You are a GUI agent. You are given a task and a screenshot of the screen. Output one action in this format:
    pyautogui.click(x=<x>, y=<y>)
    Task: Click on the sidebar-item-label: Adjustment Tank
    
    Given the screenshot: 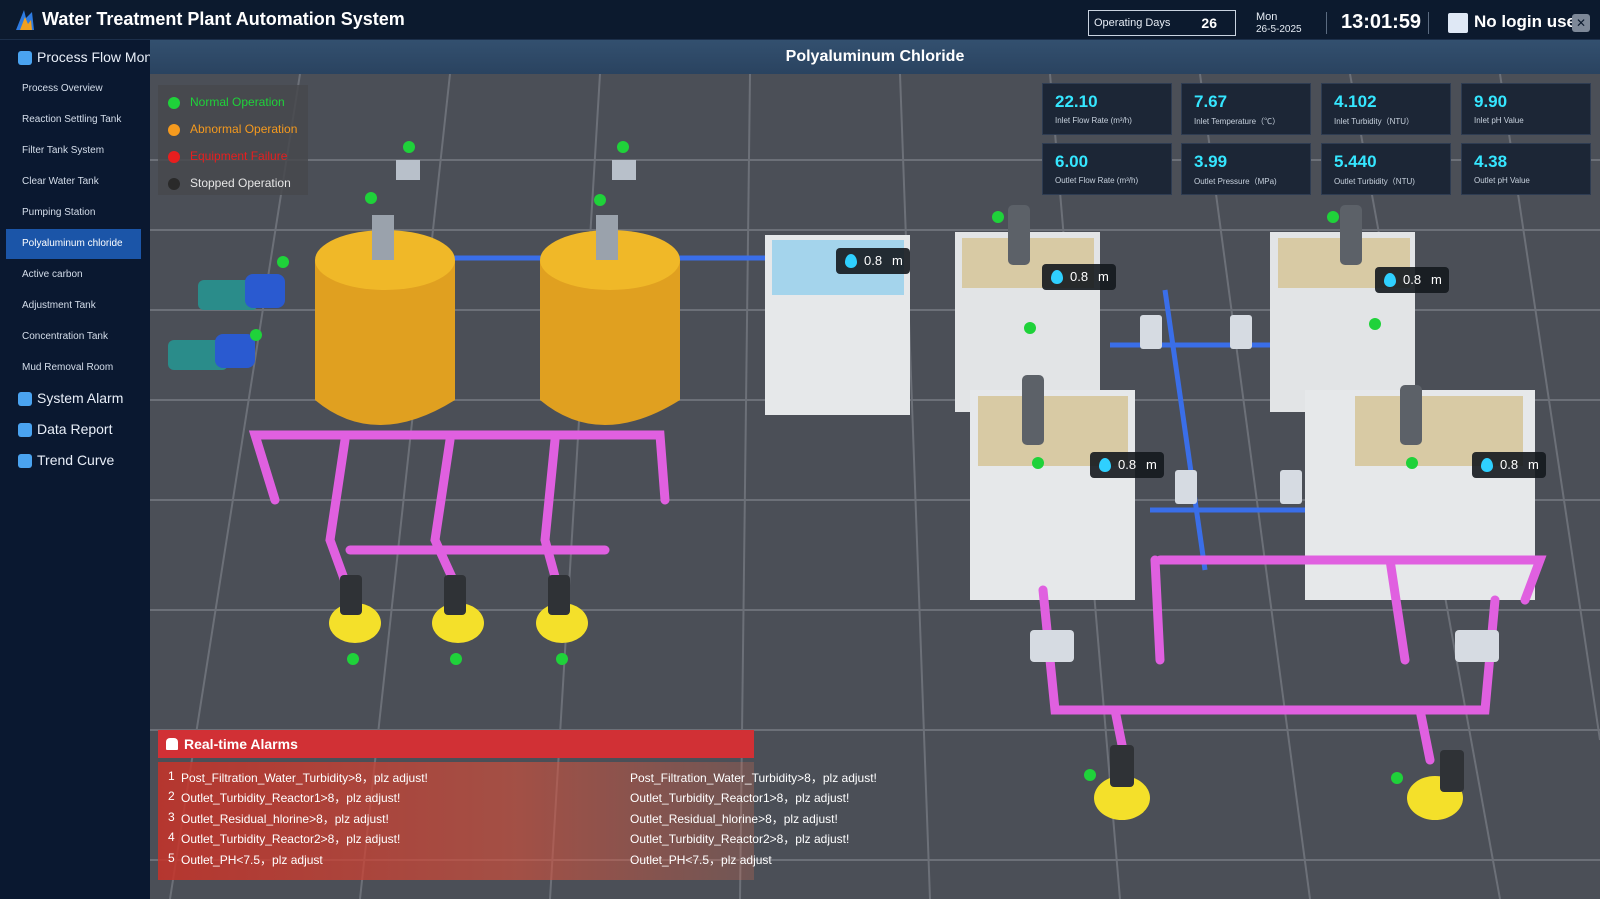 What is the action you would take?
    pyautogui.click(x=59, y=305)
    